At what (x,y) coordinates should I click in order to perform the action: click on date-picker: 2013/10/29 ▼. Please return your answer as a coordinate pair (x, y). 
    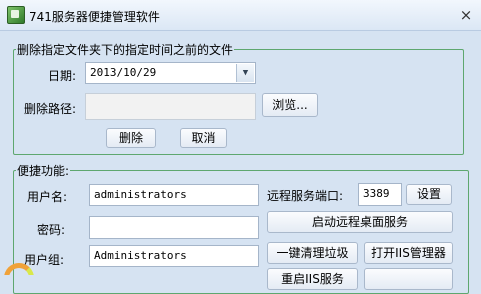
    Looking at the image, I should click on (170, 73).